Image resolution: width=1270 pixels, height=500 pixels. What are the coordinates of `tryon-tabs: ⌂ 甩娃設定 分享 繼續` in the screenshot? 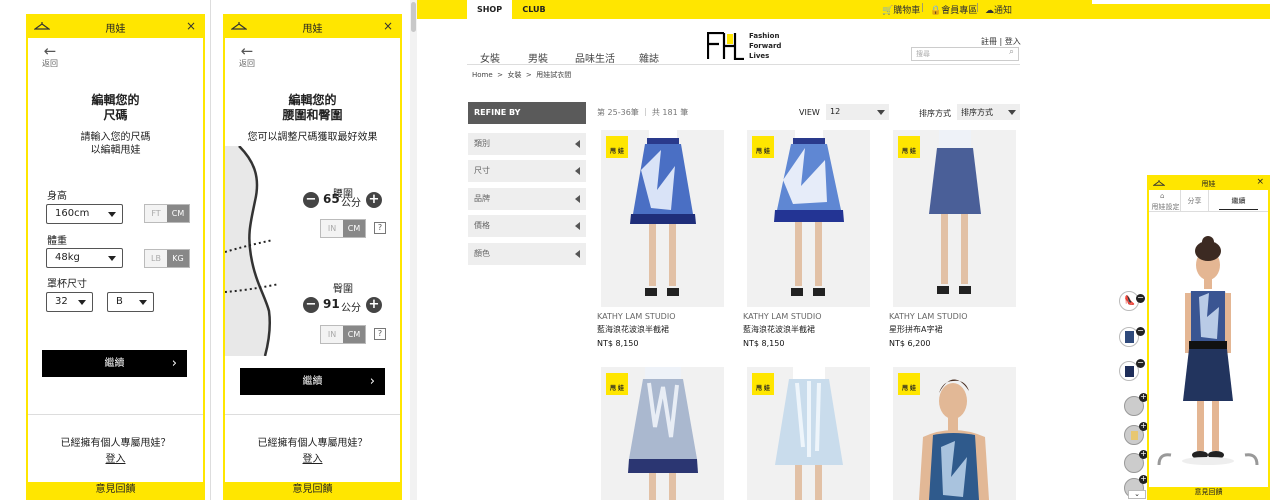 It's located at (1208, 201).